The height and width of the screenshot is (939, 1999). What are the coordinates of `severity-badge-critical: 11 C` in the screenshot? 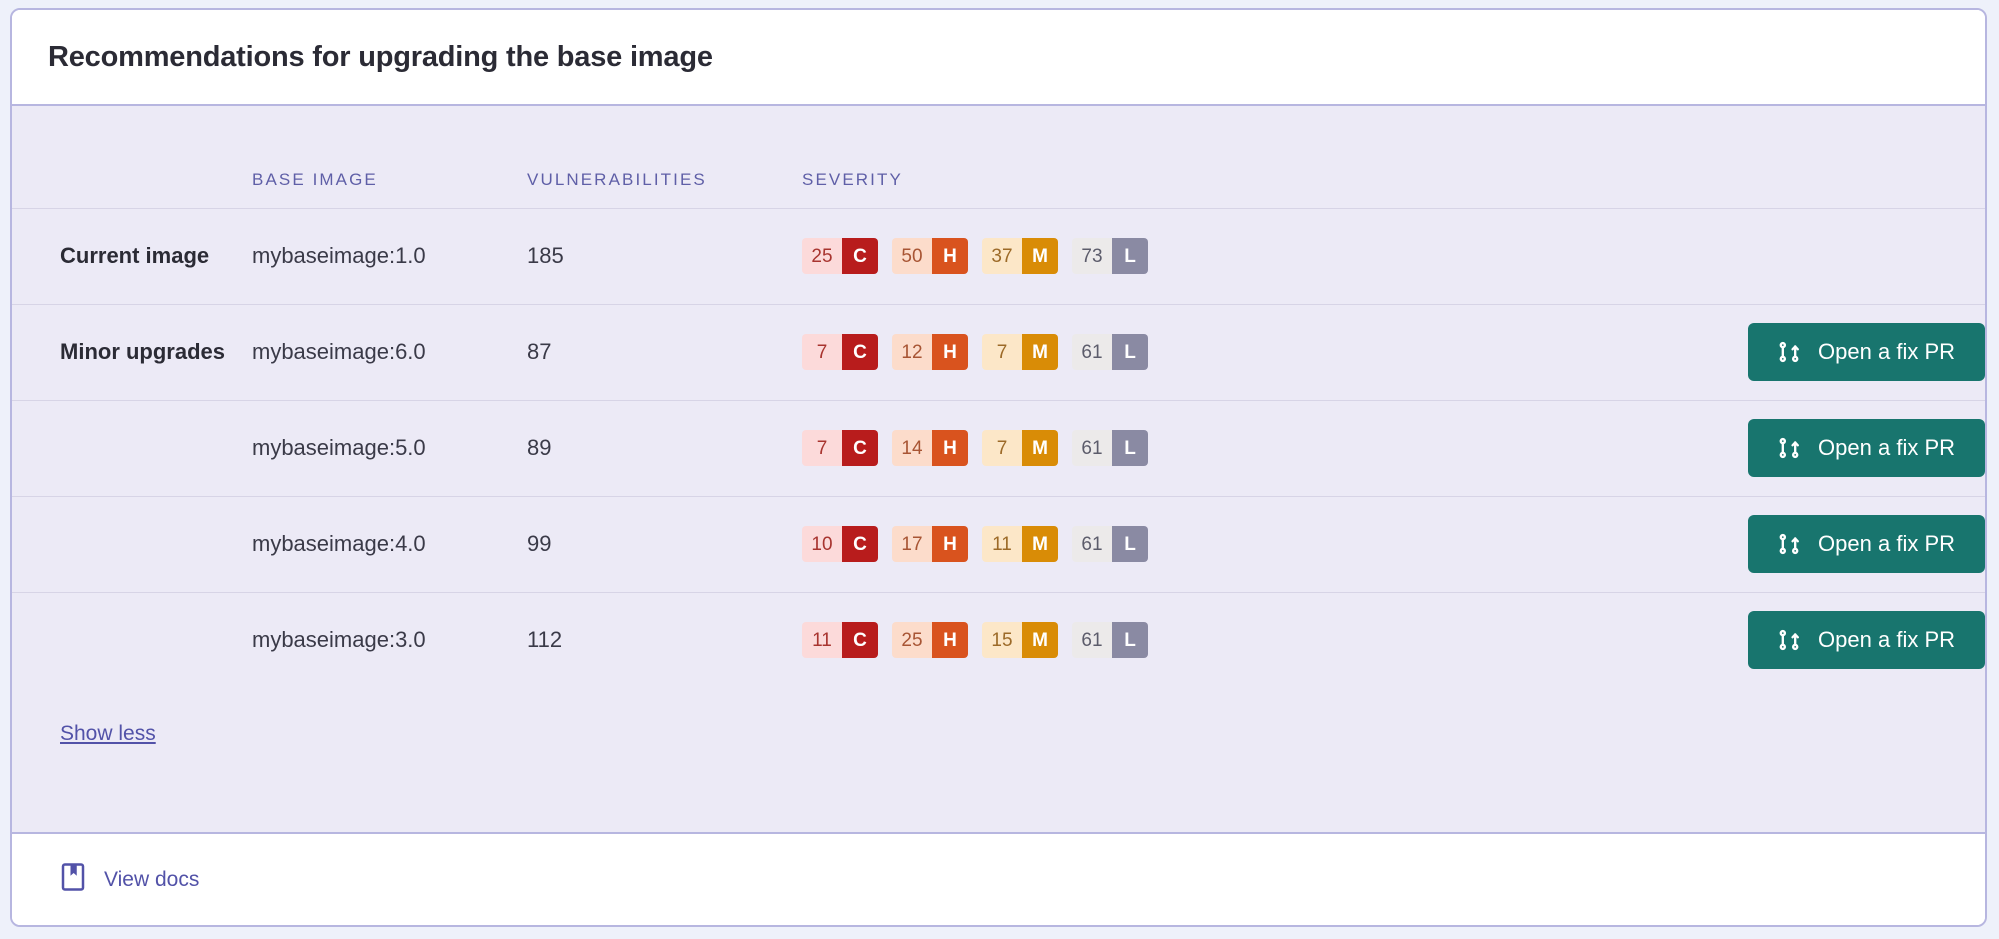 It's located at (840, 640).